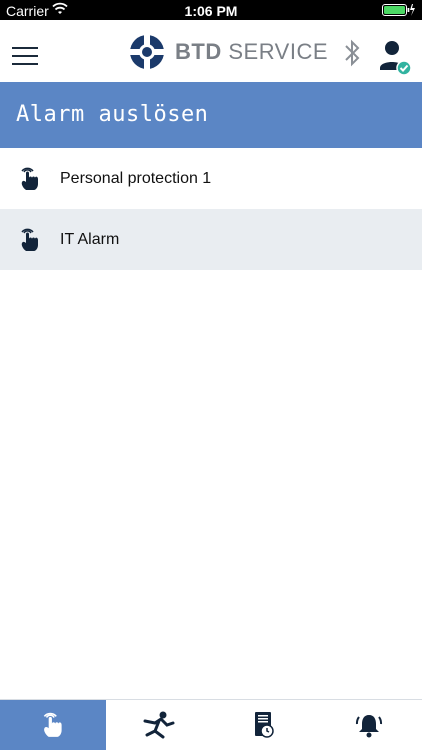 The width and height of the screenshot is (422, 750). What do you see at coordinates (352, 55) in the screenshot?
I see `bluetooth-icon` at bounding box center [352, 55].